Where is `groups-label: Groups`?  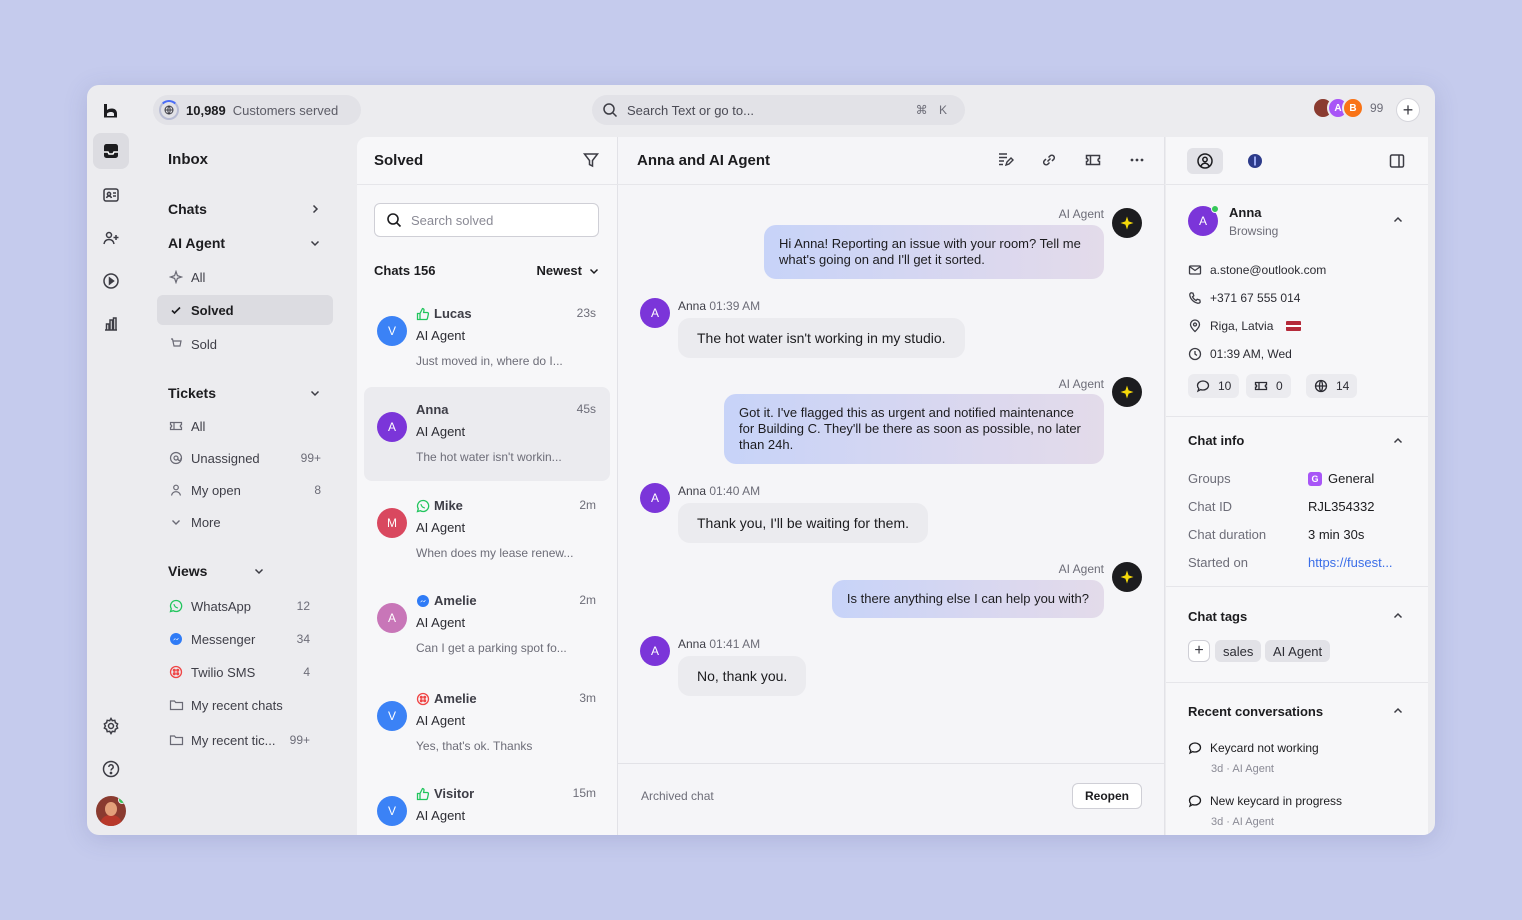 groups-label: Groups is located at coordinates (1209, 478).